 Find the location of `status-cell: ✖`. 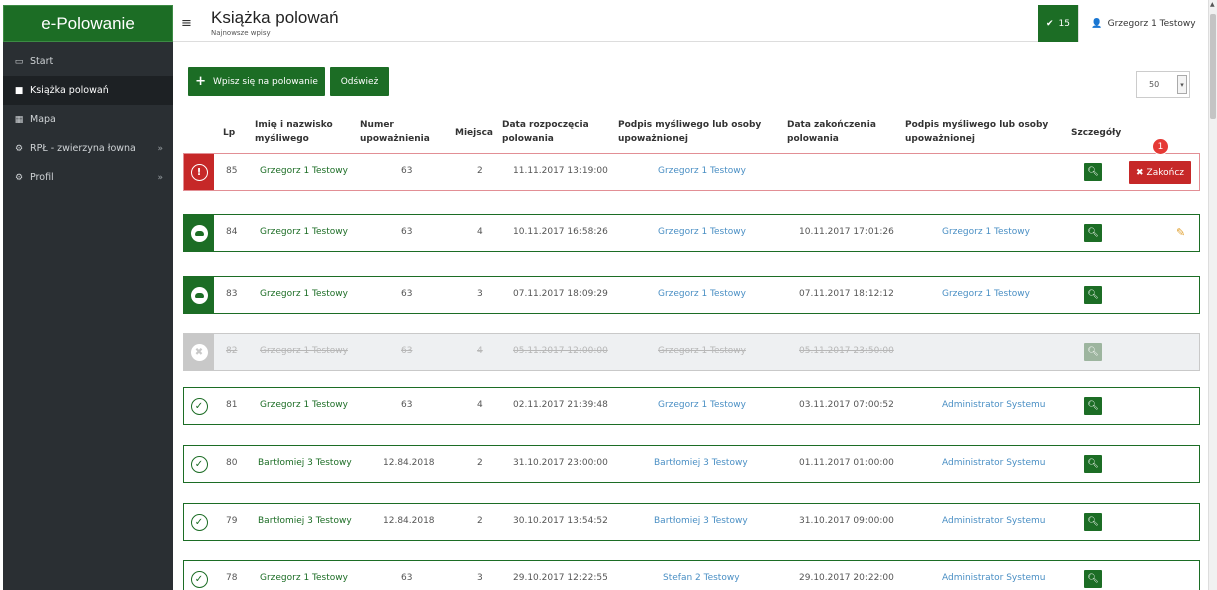

status-cell: ✖ is located at coordinates (199, 352).